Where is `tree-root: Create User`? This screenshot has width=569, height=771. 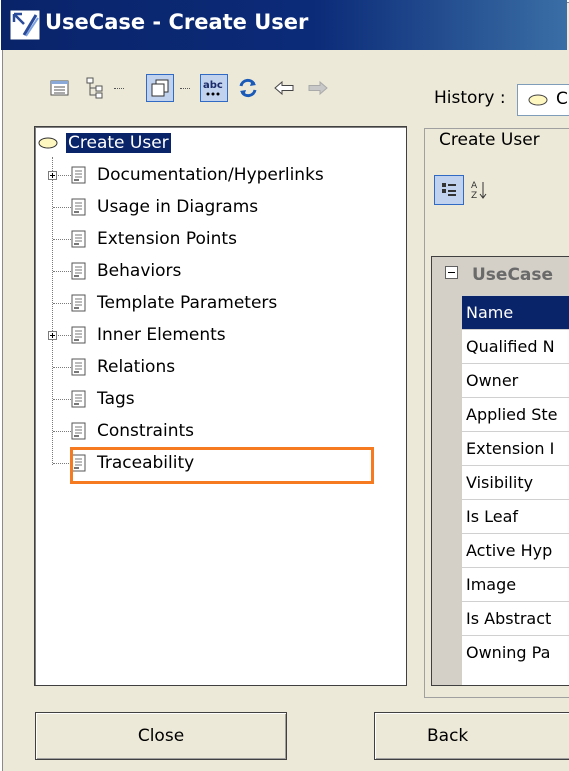
tree-root: Create User is located at coordinates (104, 143).